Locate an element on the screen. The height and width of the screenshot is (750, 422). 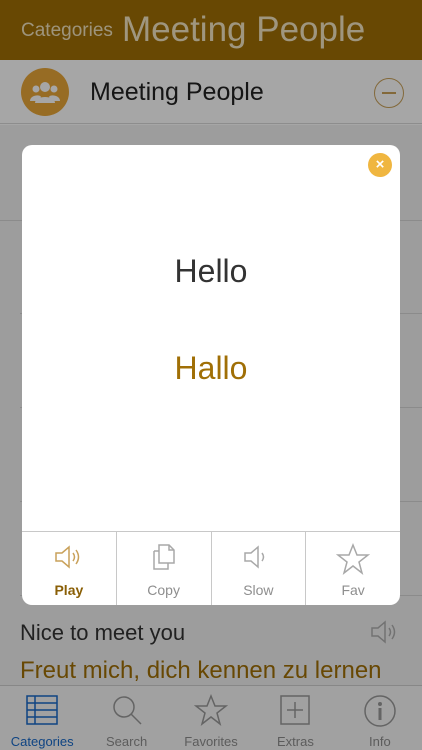
minus-circle-icon is located at coordinates (389, 93).